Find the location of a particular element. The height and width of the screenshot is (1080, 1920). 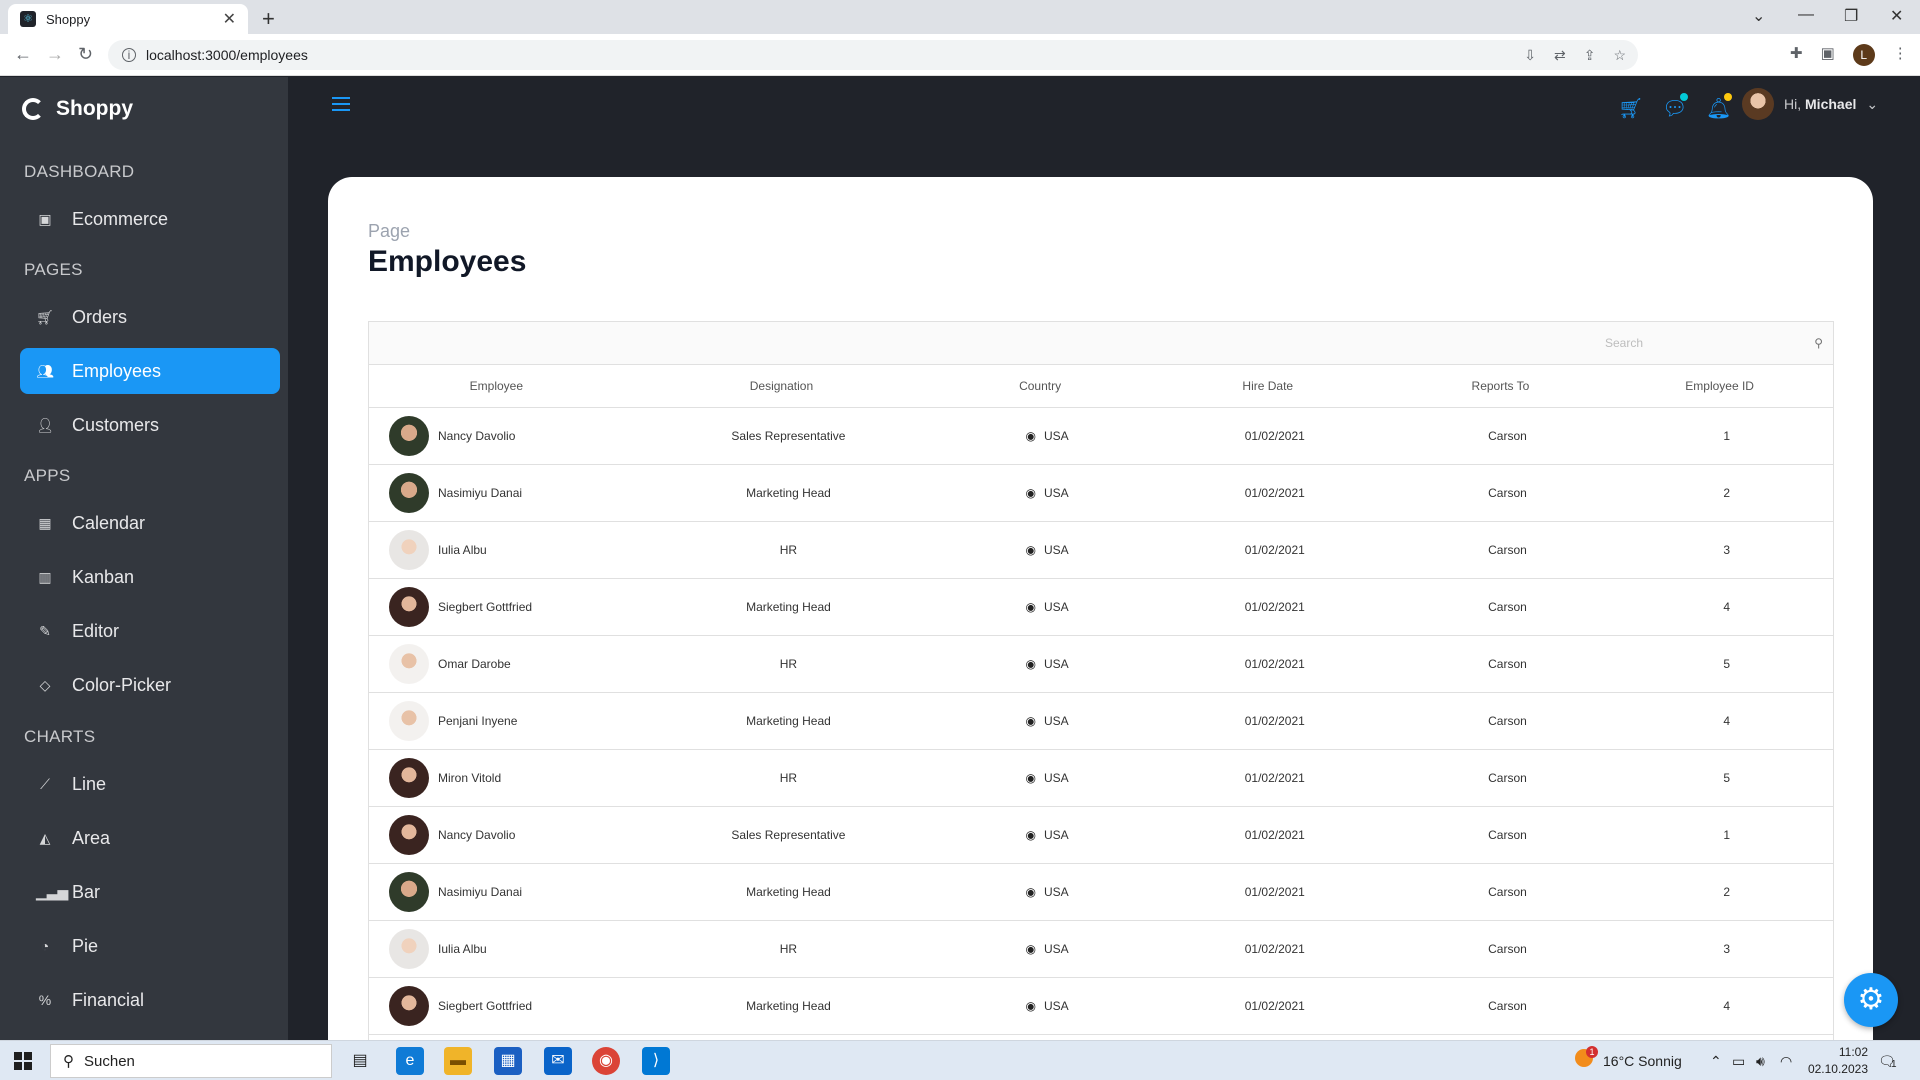

install-app-icon: ⇩ is located at coordinates (1530, 55).